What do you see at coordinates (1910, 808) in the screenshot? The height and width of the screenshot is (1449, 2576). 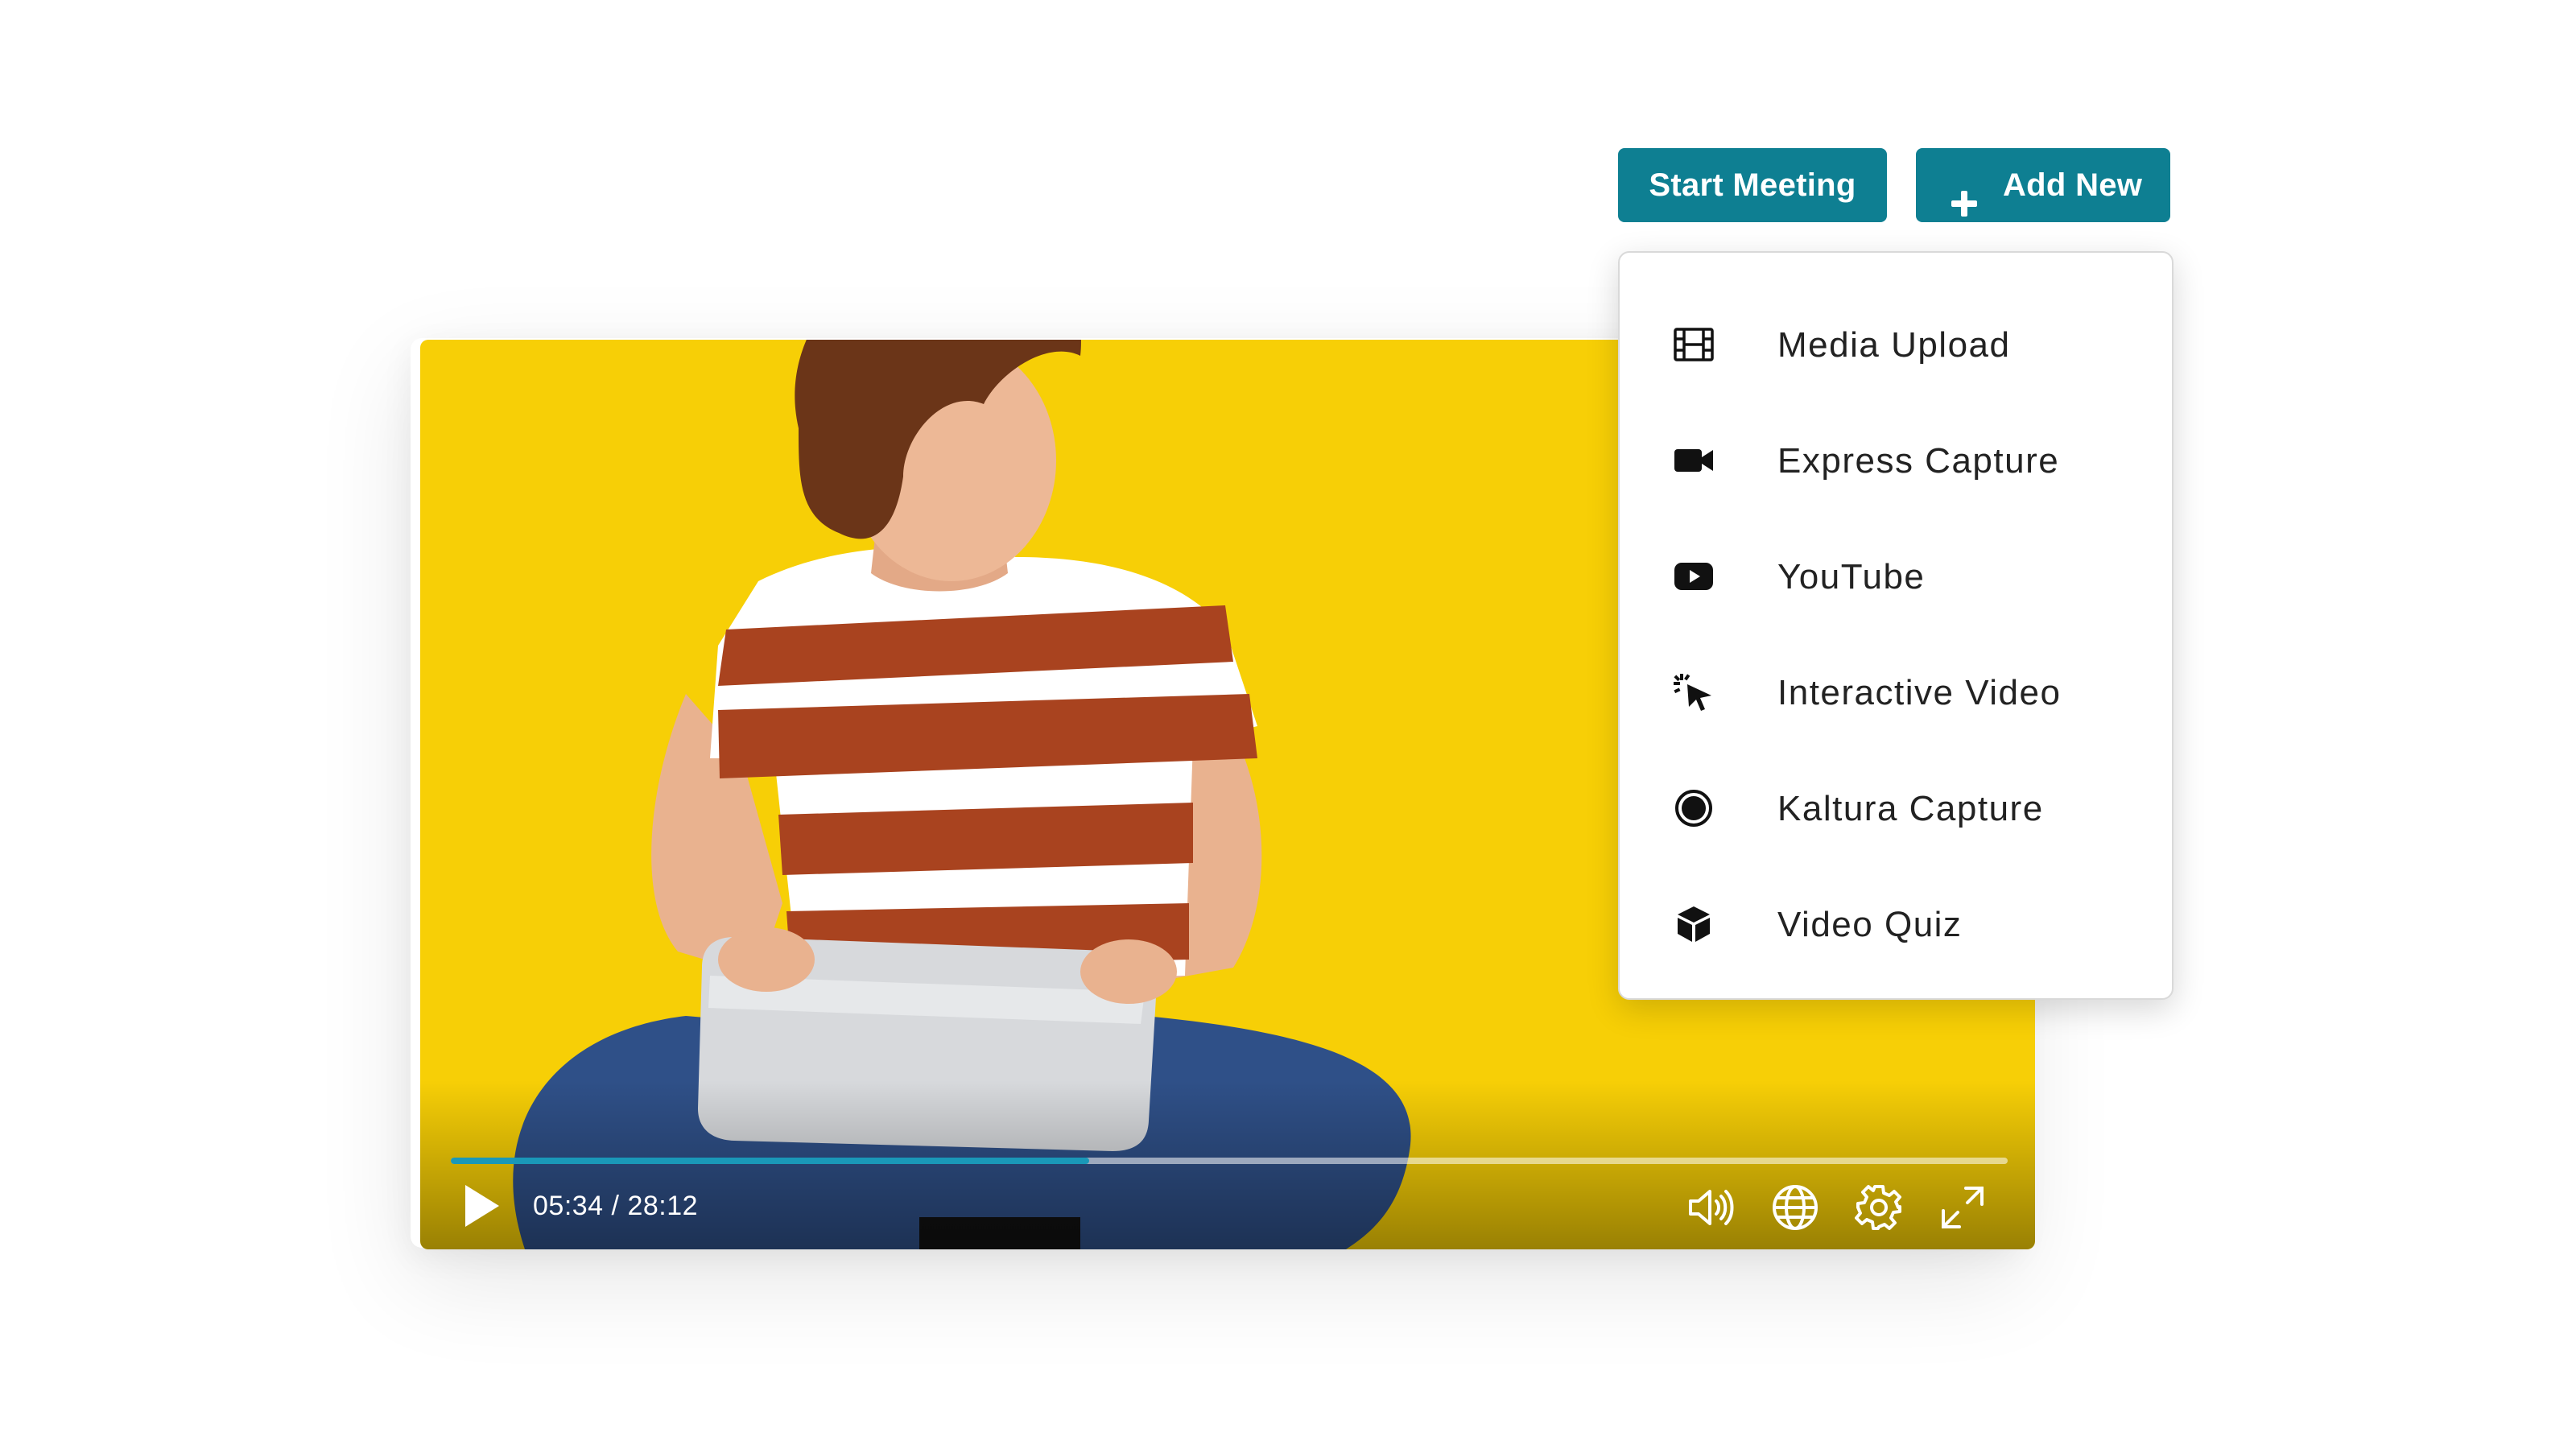 I see `menu-item-label: Kaltura Capture` at bounding box center [1910, 808].